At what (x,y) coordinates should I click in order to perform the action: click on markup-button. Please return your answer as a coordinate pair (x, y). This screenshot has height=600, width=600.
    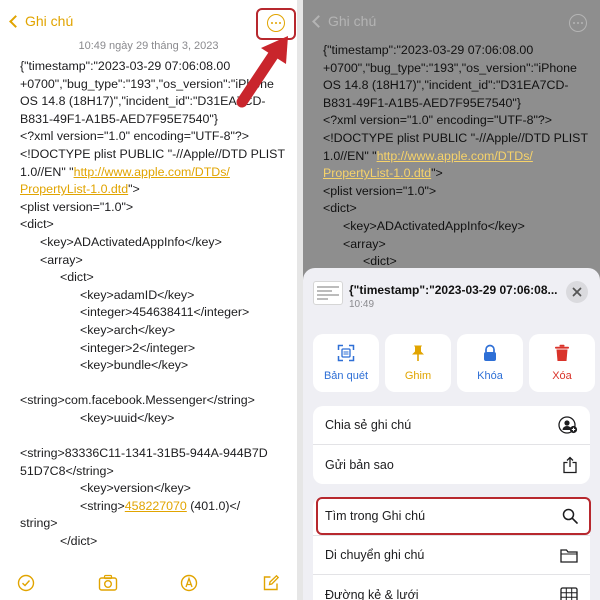
    Looking at the image, I should click on (189, 583).